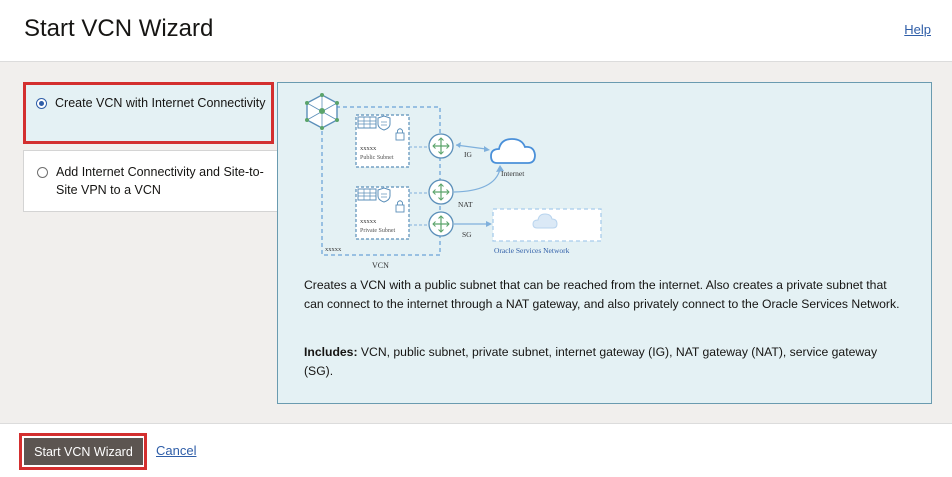 The image size is (952, 477). I want to click on cancel-link: Cancel, so click(176, 450).